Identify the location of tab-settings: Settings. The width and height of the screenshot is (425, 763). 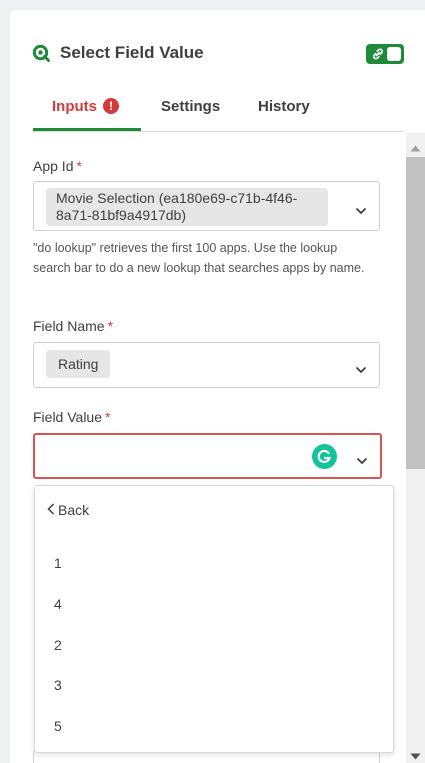
(190, 106).